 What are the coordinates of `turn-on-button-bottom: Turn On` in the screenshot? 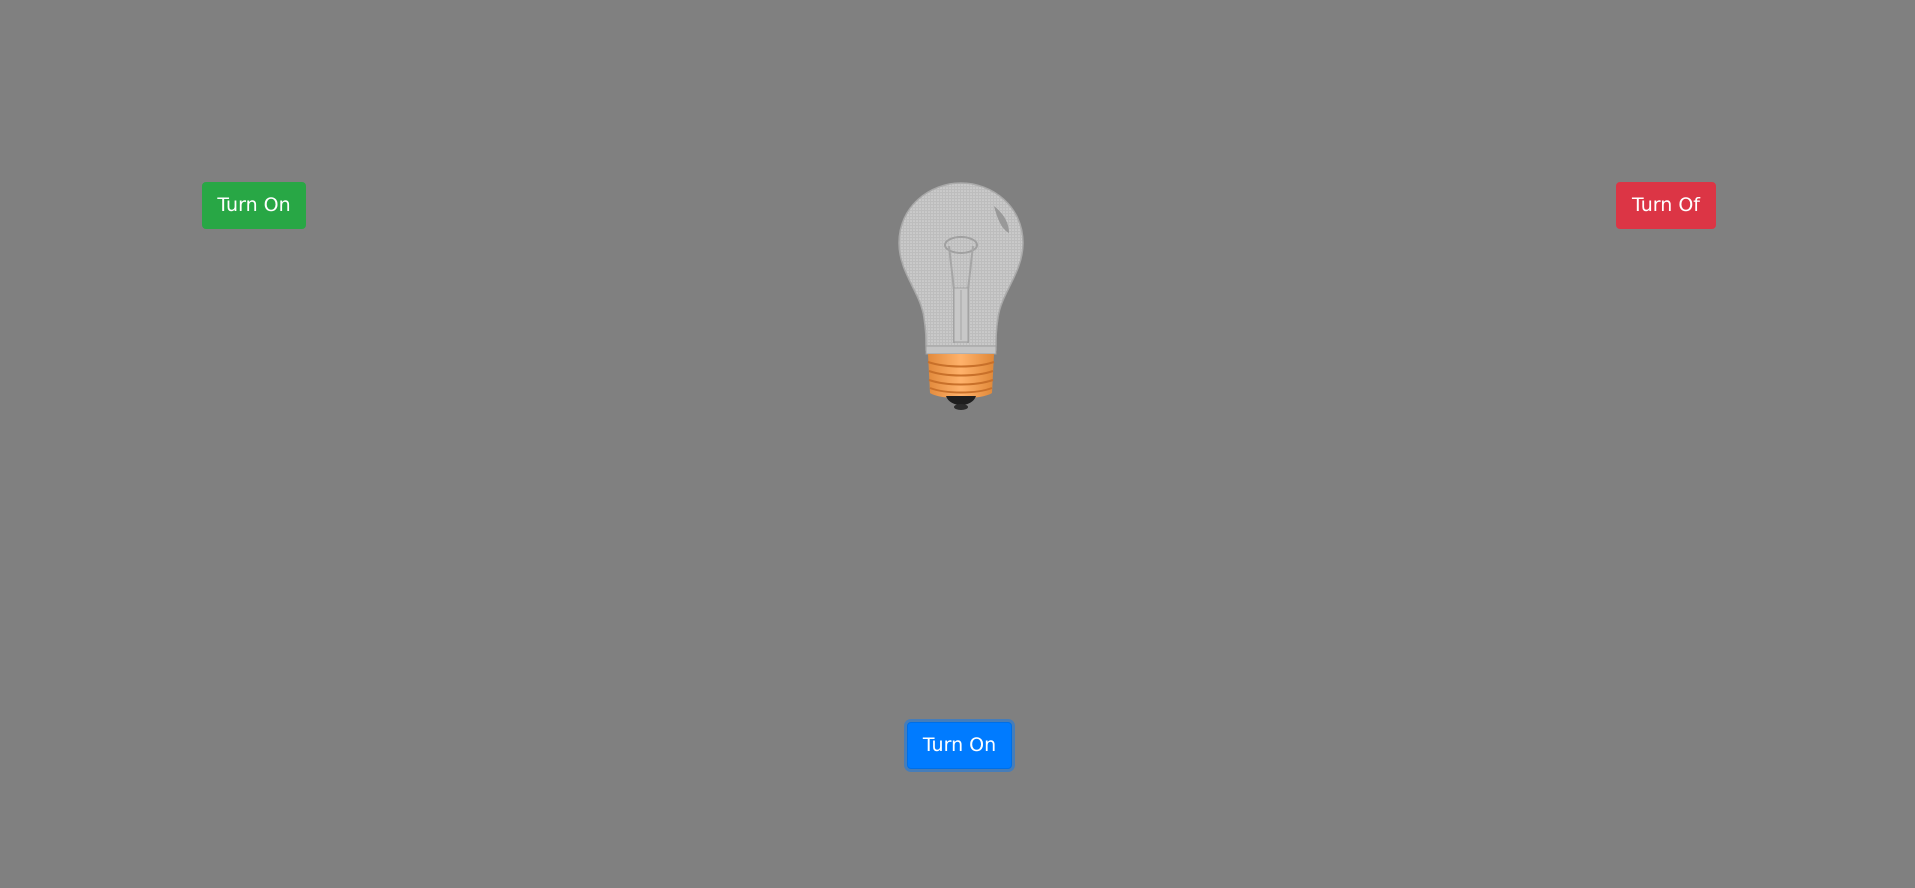 It's located at (959, 745).